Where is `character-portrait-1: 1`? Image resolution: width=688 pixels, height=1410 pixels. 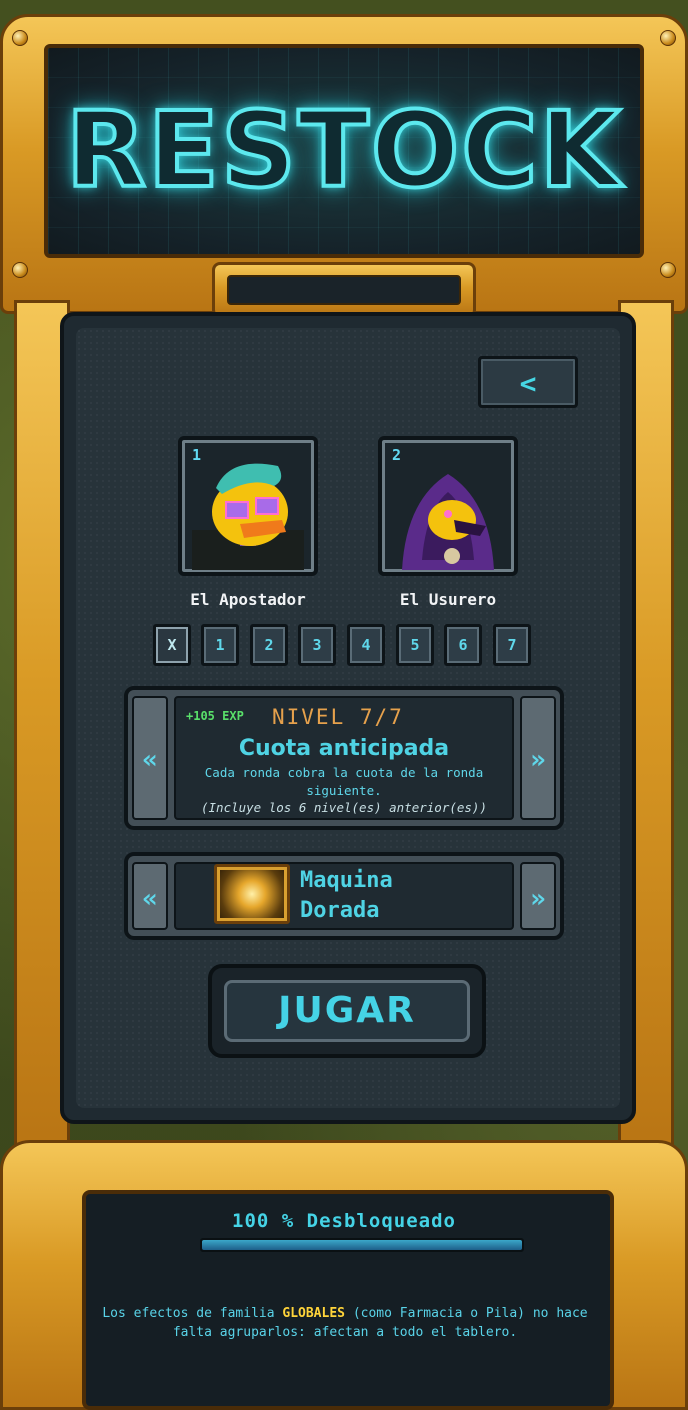 character-portrait-1: 1 is located at coordinates (248, 506).